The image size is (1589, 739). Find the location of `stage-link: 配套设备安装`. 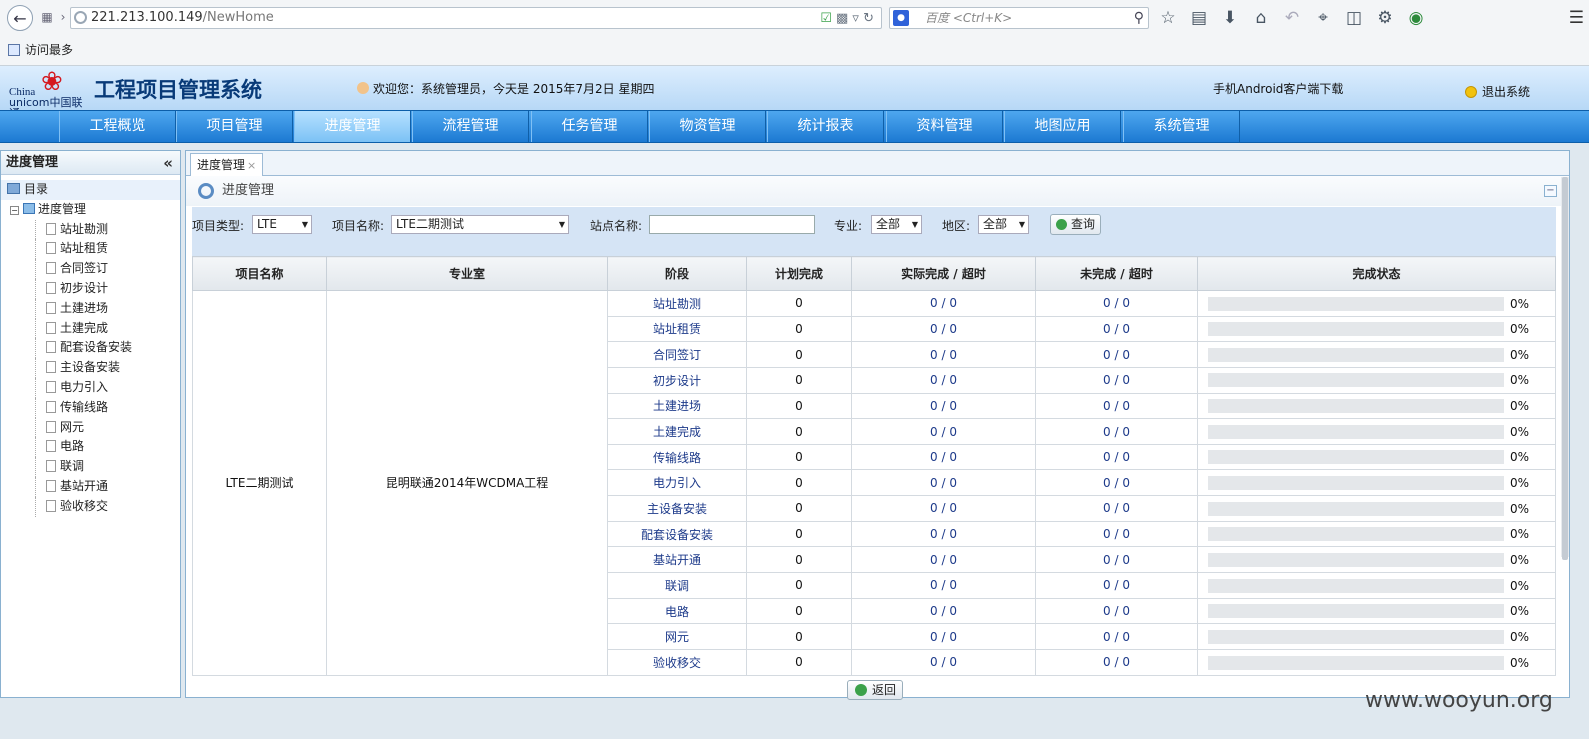

stage-link: 配套设备安装 is located at coordinates (677, 534).